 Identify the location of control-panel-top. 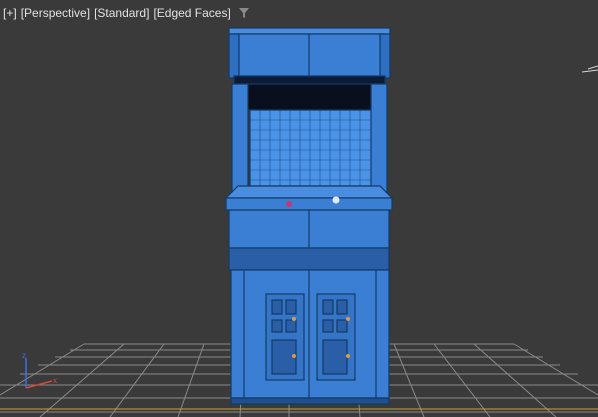
(309, 192).